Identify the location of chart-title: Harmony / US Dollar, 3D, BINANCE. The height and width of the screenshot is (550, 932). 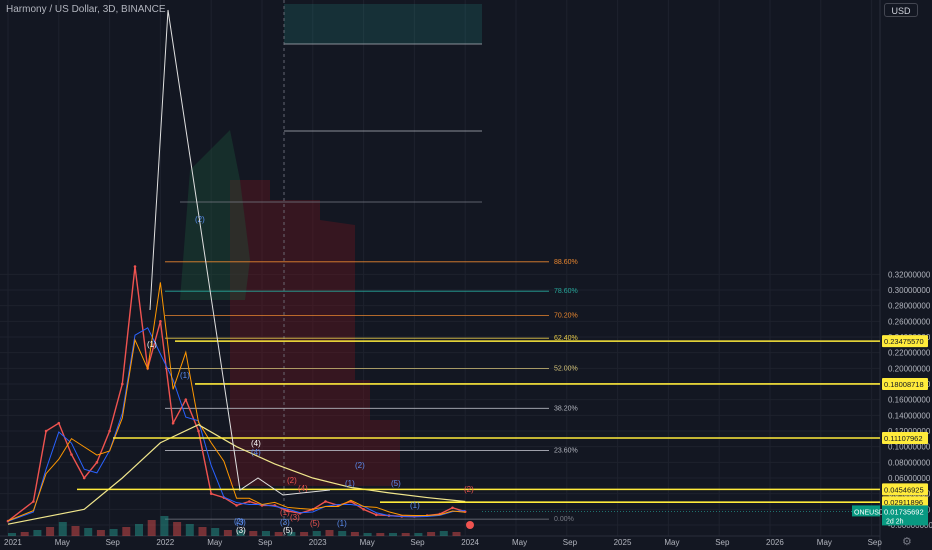
(86, 9).